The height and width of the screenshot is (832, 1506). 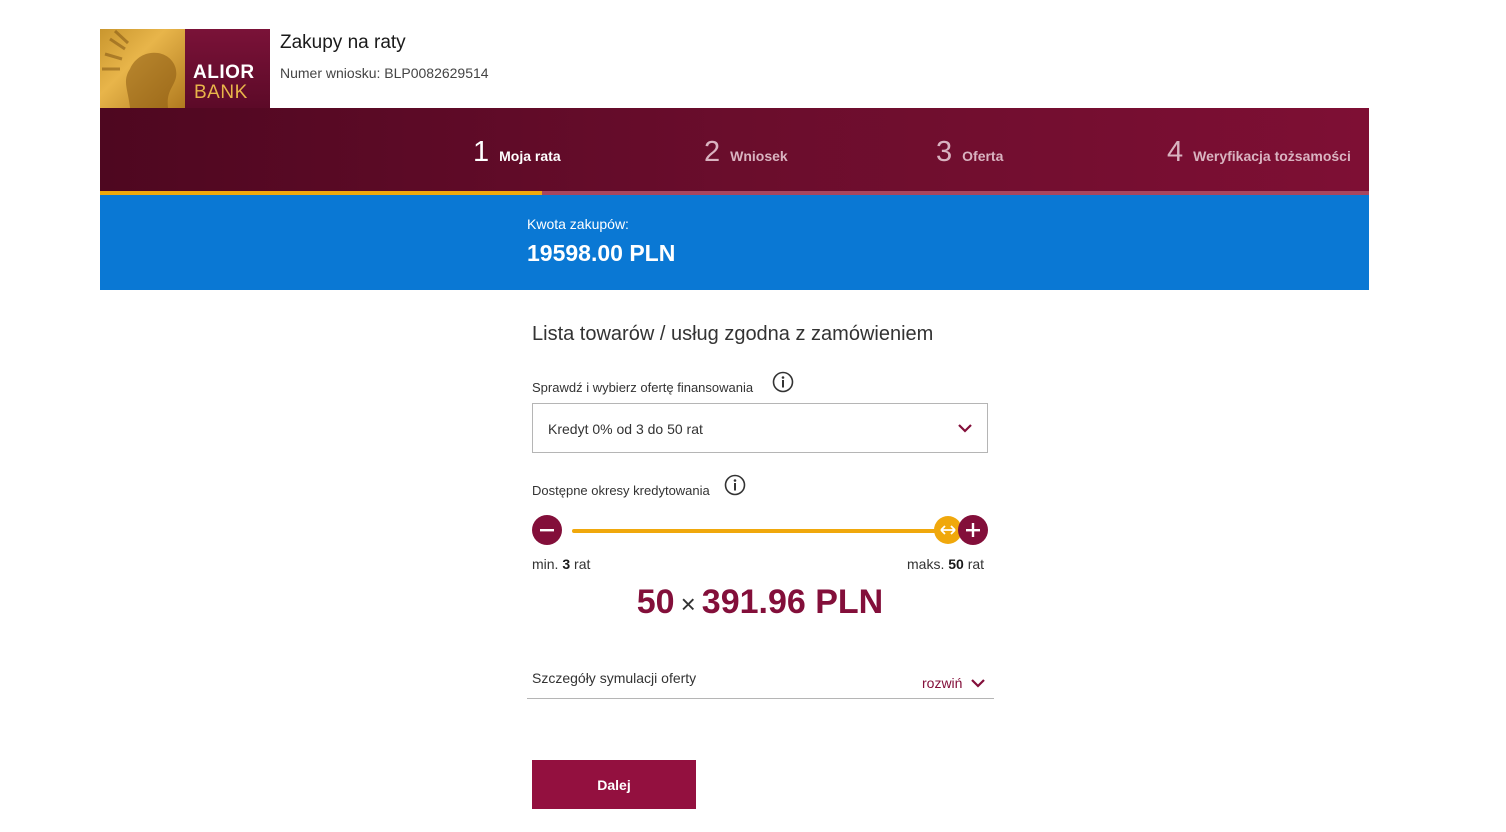 I want to click on minus-icon, so click(x=547, y=530).